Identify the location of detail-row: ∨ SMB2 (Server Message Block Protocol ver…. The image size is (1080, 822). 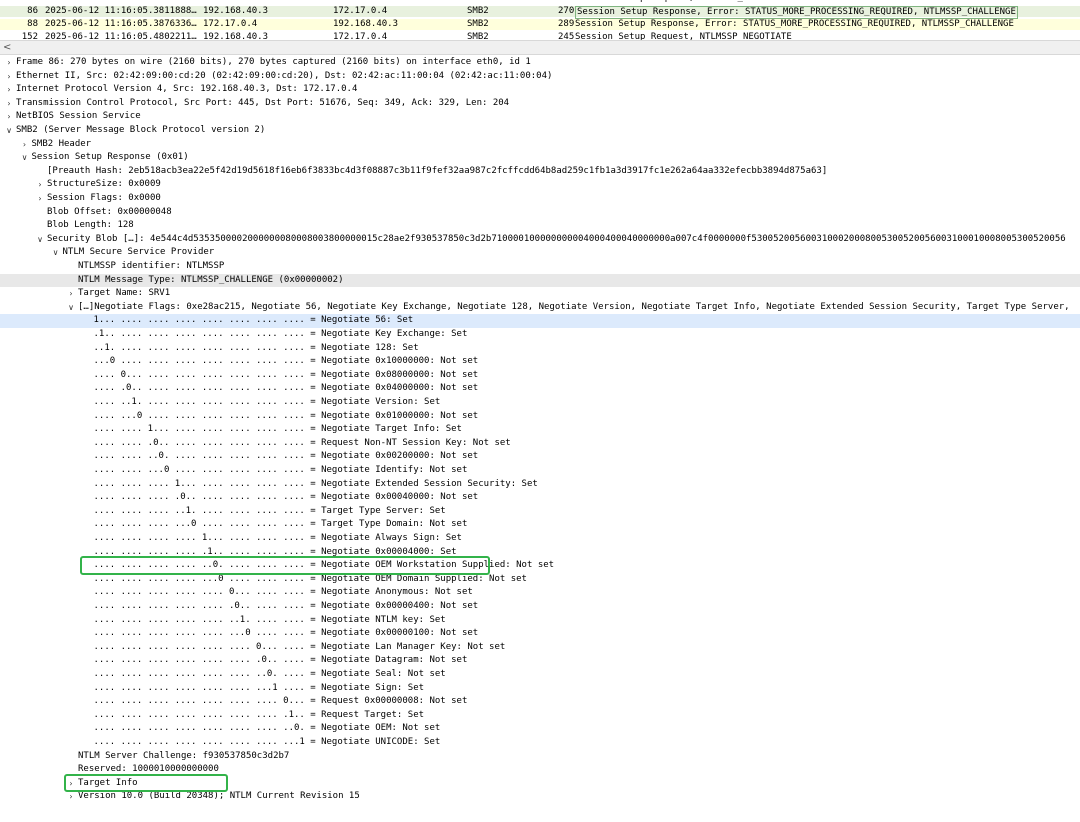
(540, 131).